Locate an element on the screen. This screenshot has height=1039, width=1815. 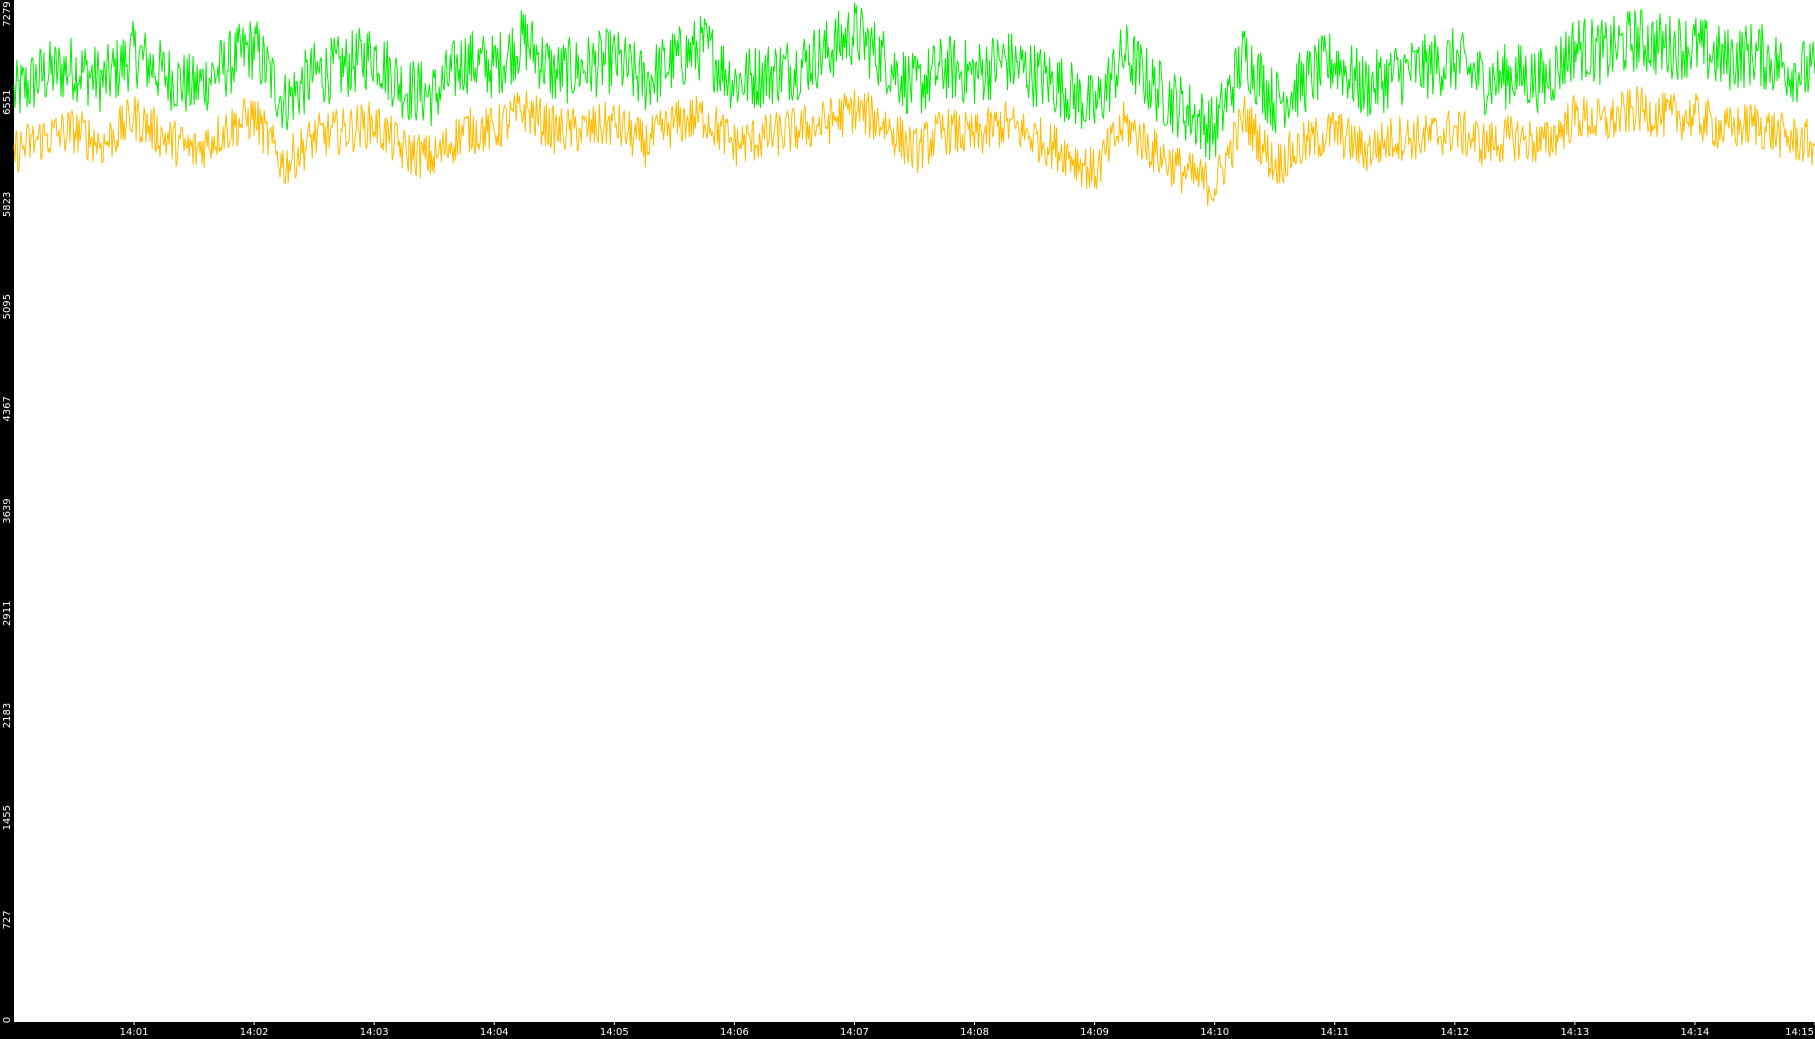
y-tick-label: 5823 is located at coordinates (7, 204).